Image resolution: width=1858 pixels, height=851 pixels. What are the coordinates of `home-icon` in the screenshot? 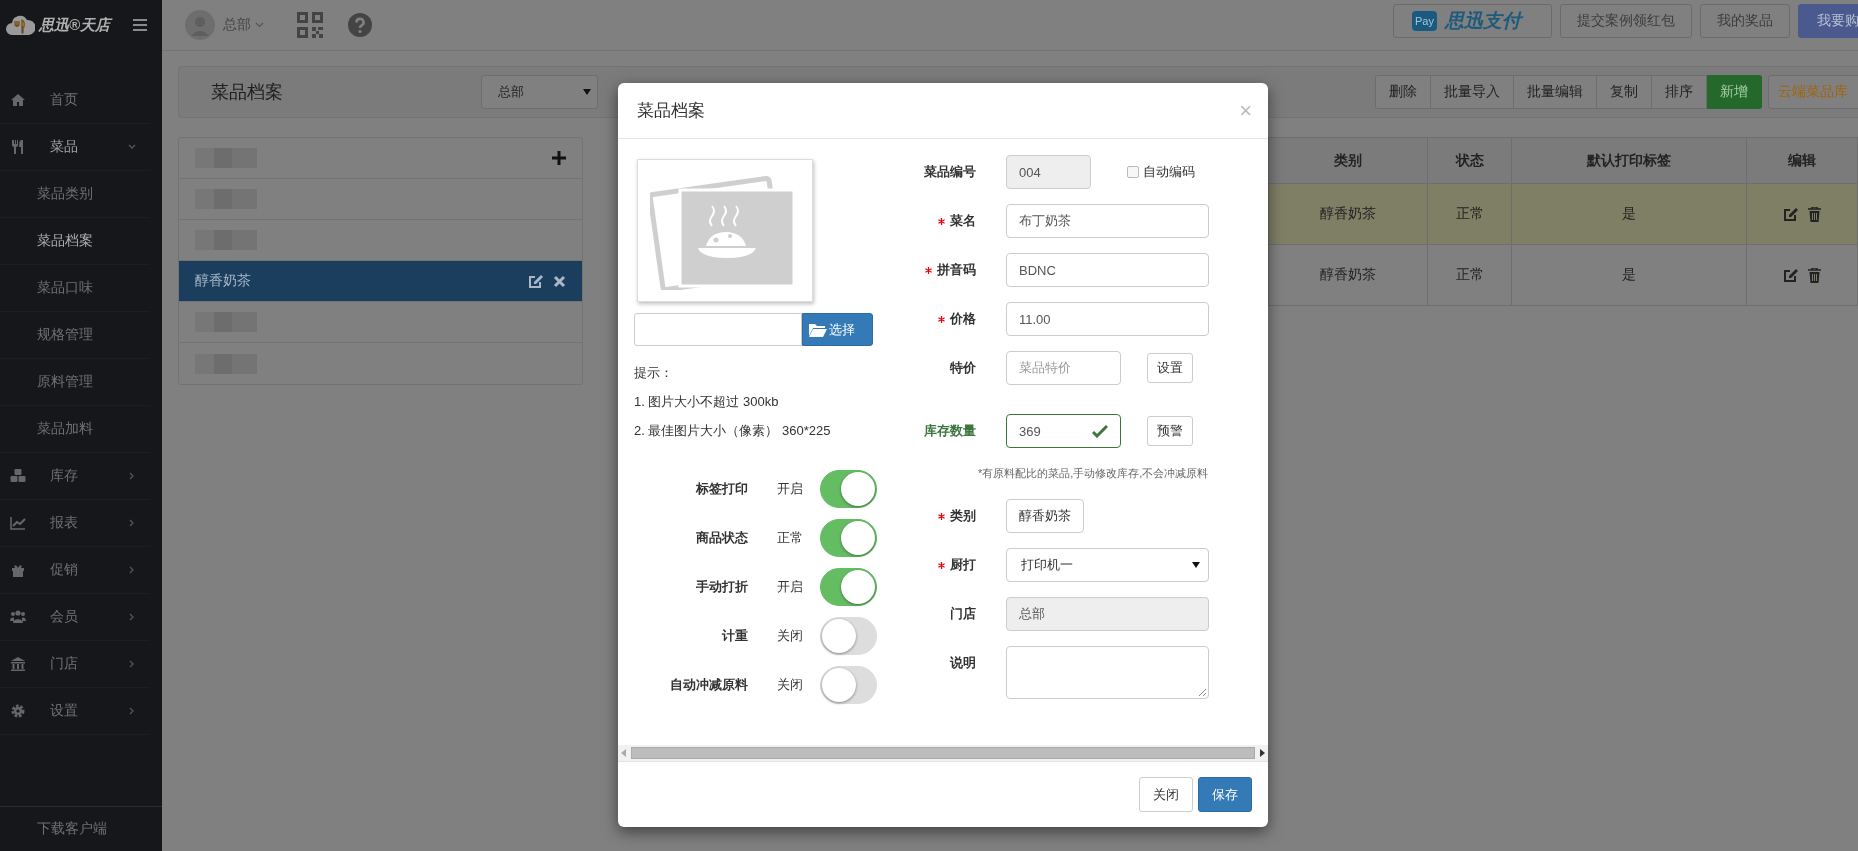 It's located at (18, 100).